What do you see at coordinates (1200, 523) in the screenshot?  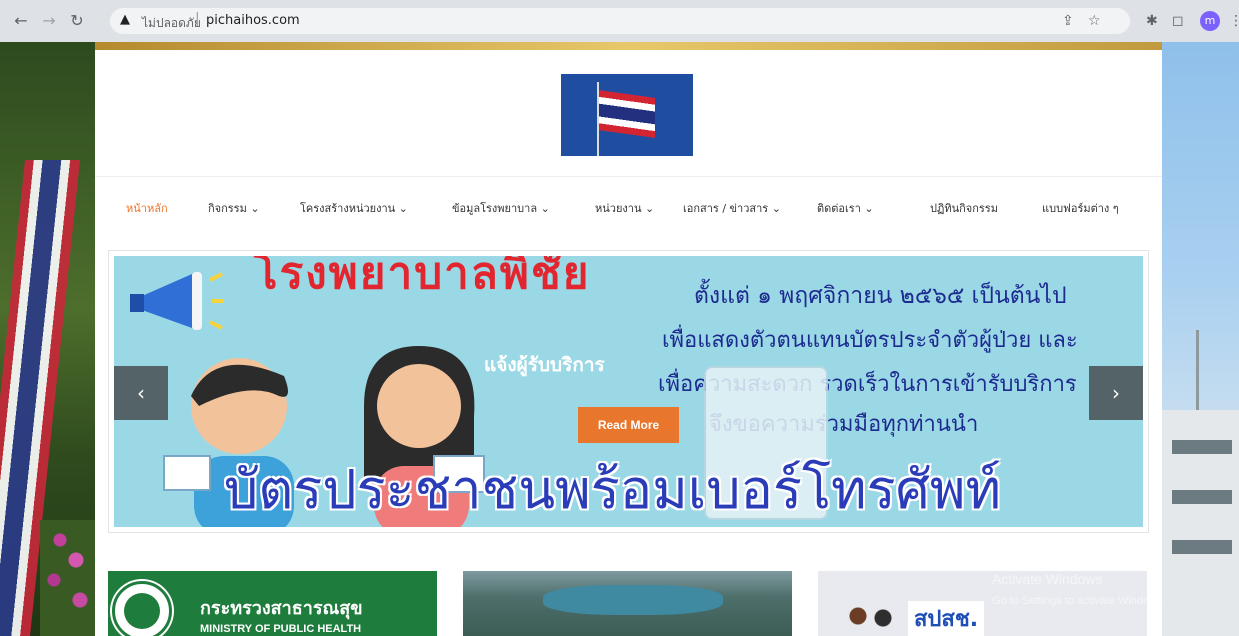 I see `background-building` at bounding box center [1200, 523].